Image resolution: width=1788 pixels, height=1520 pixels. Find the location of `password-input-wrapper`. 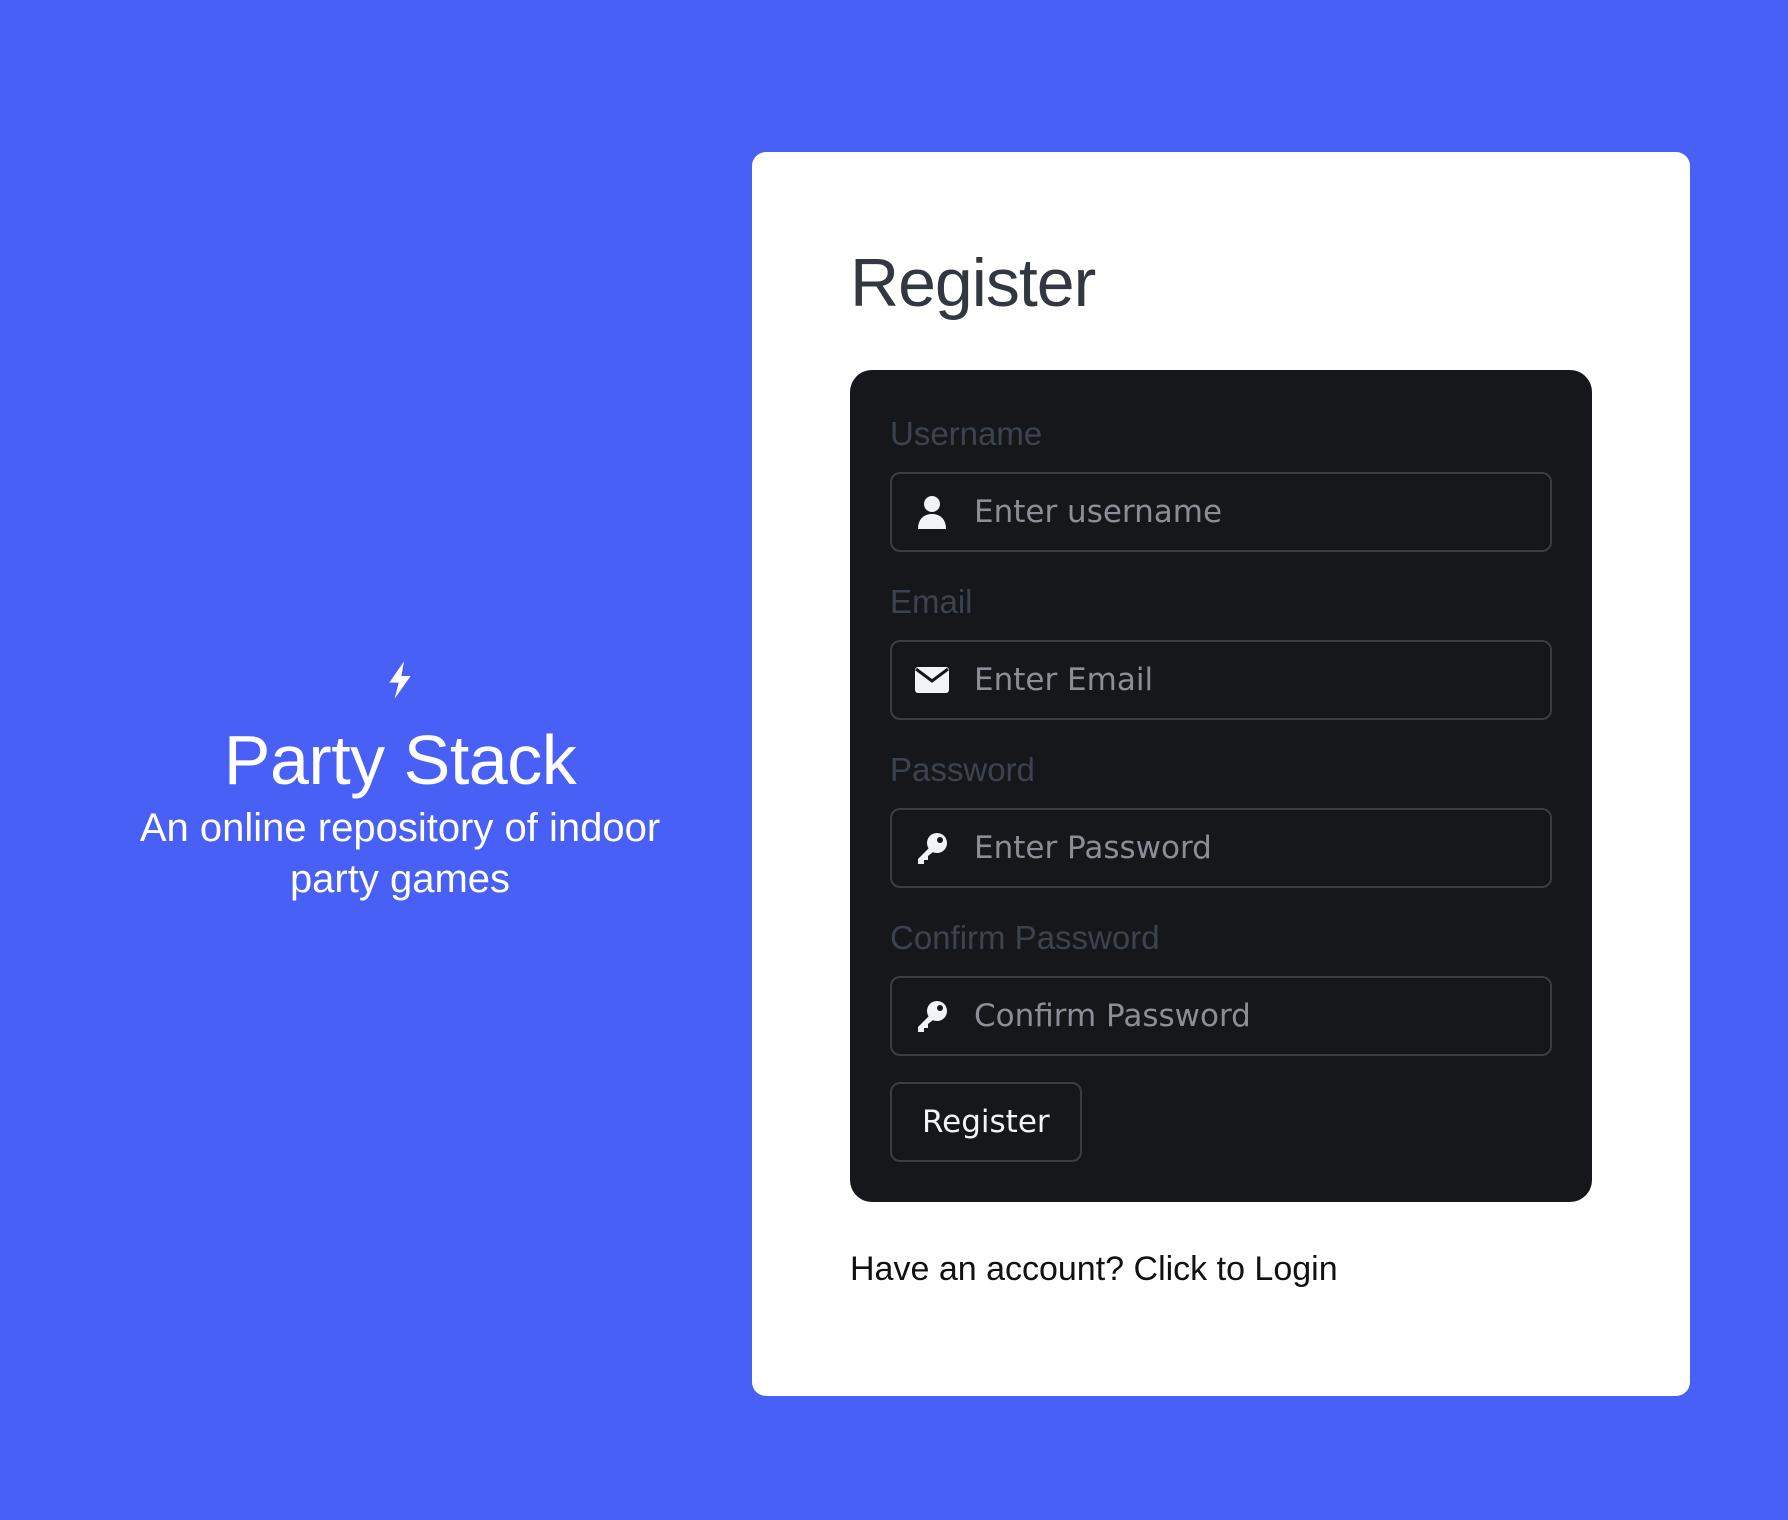

password-input-wrapper is located at coordinates (1221, 848).